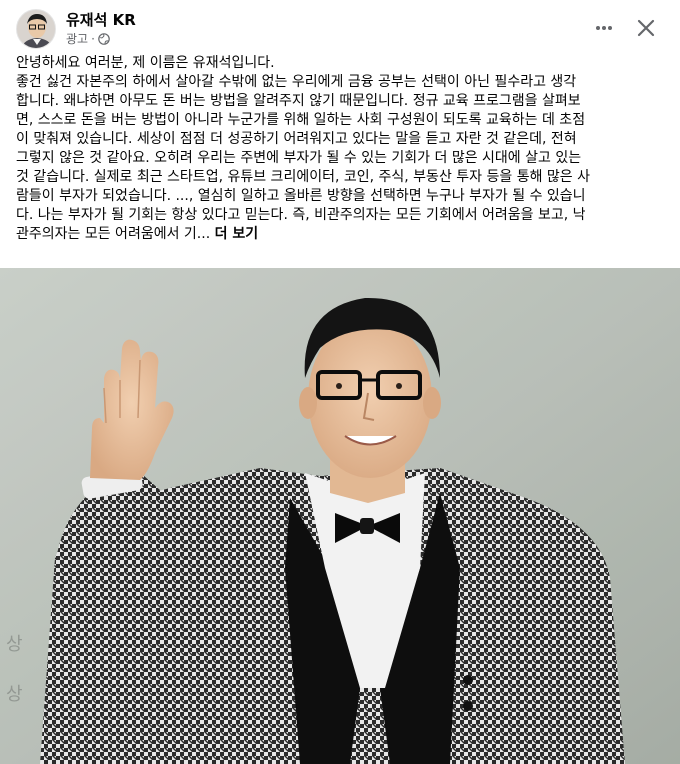 This screenshot has width=680, height=764. What do you see at coordinates (237, 234) in the screenshot?
I see `see-more-link: 더 보기` at bounding box center [237, 234].